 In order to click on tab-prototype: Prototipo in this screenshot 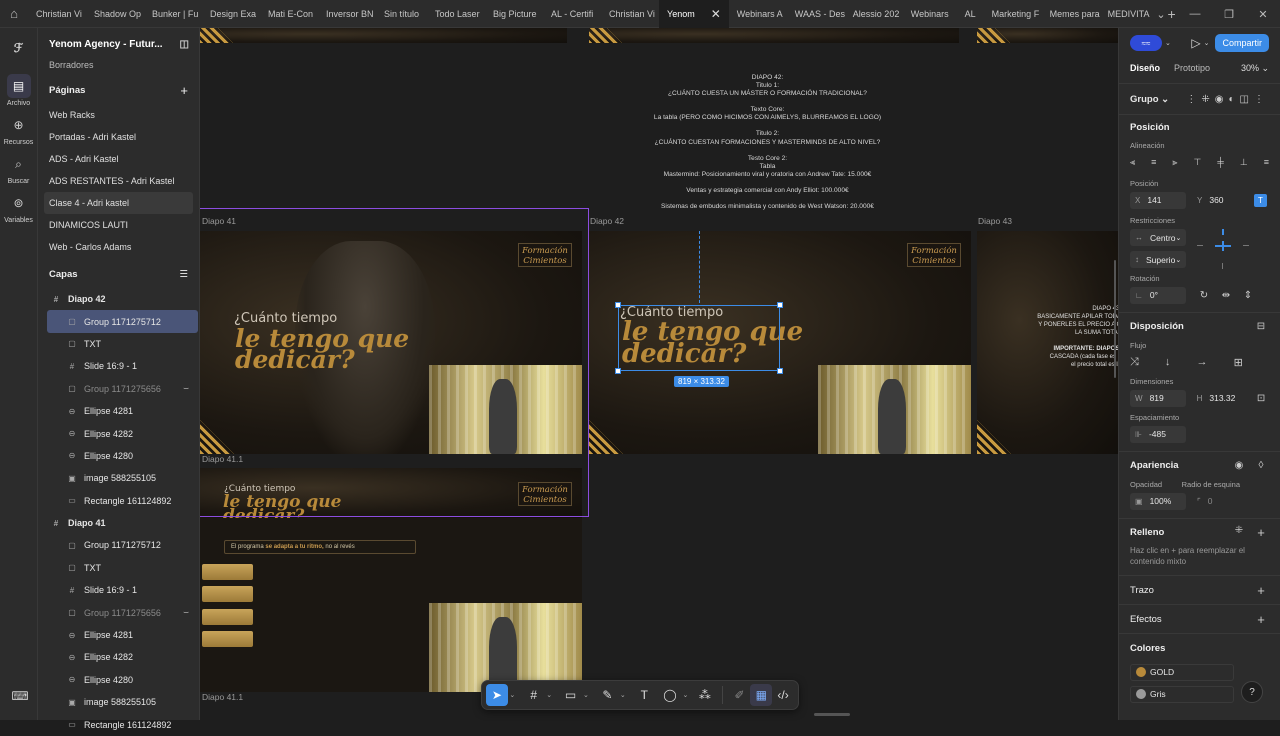, I will do `click(1192, 68)`.